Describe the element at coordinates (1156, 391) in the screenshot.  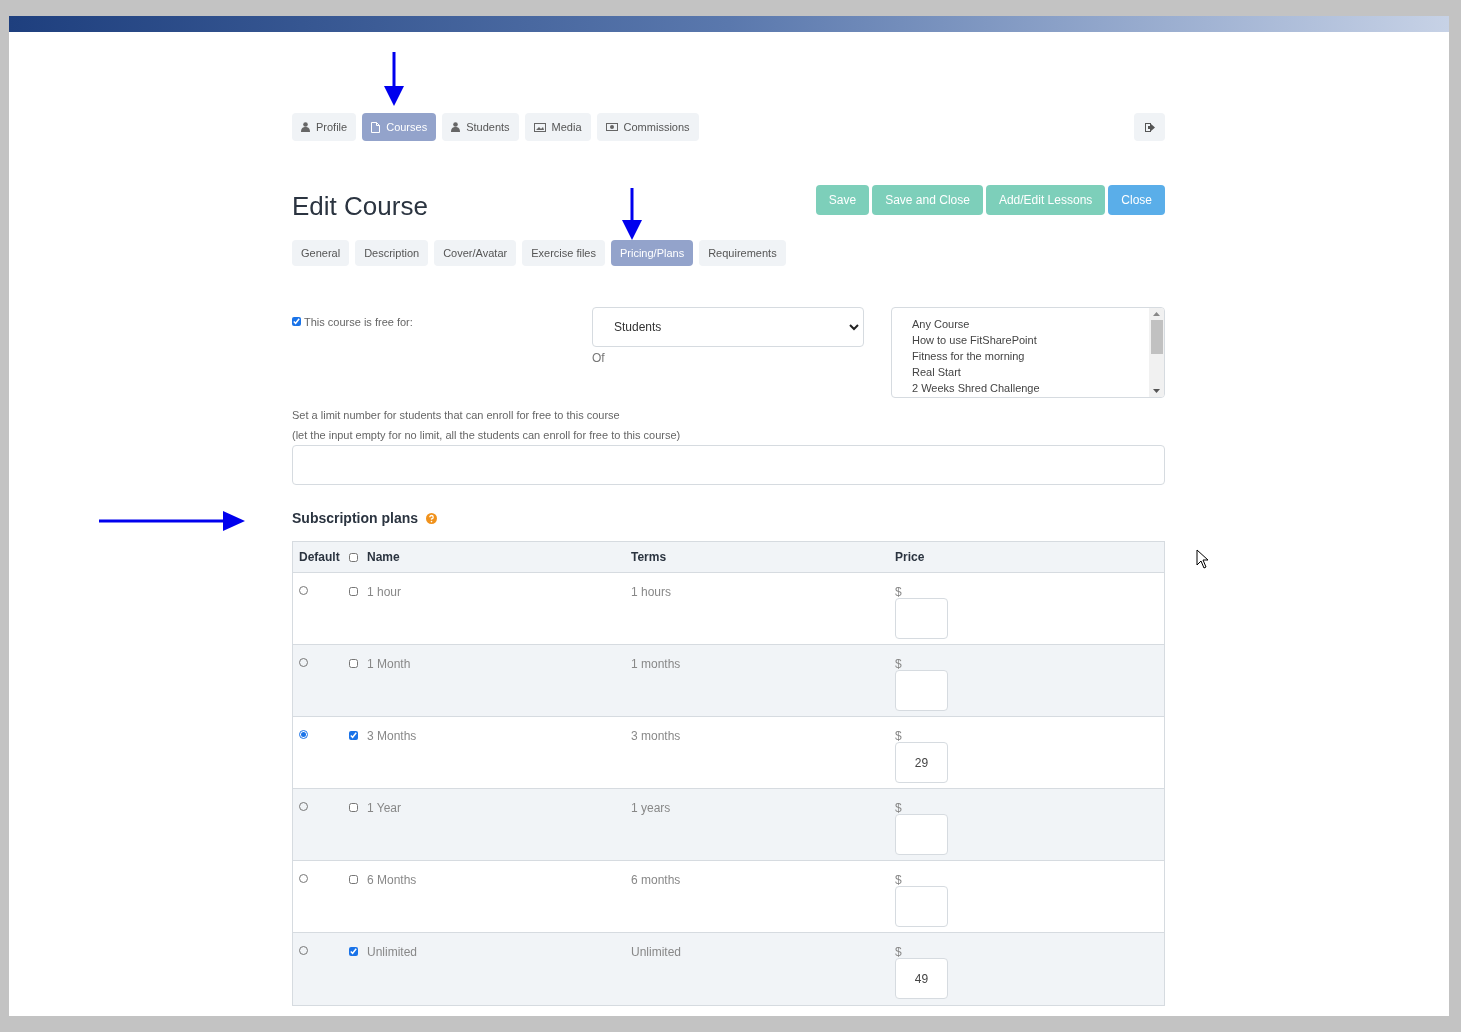
I see `scroll-down-icon` at that location.